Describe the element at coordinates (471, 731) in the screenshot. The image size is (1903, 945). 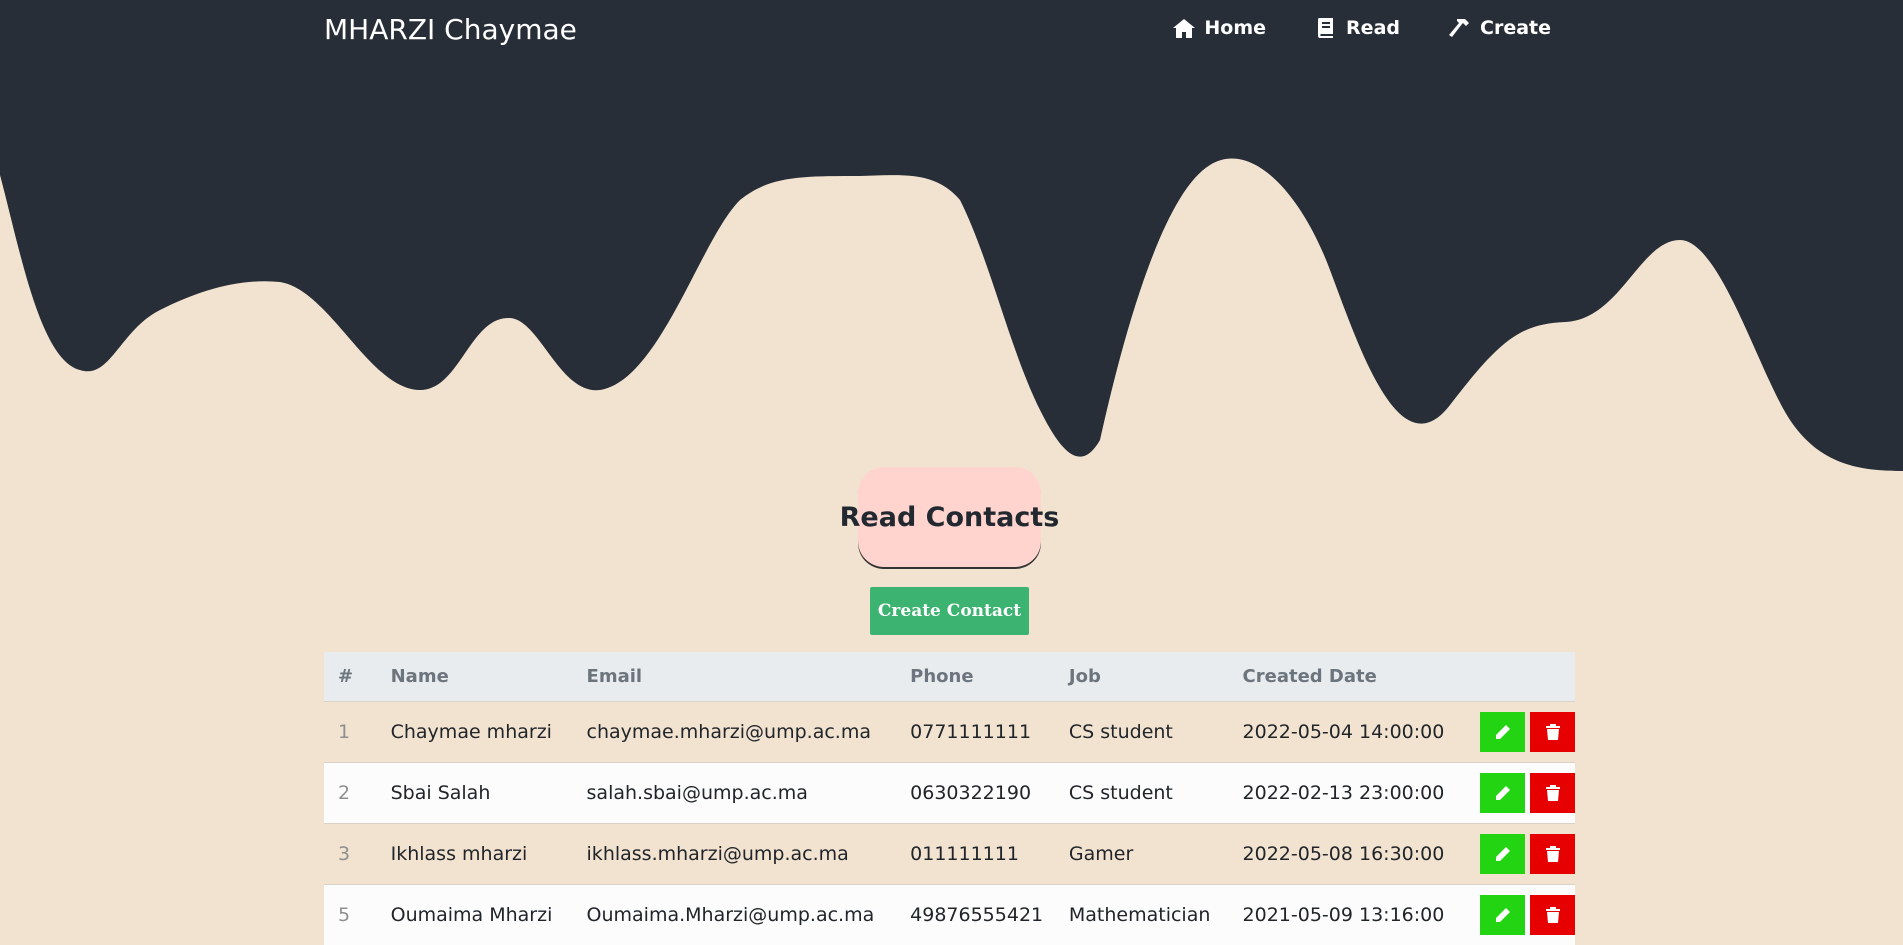
I see `cell-name: Chaymae mharzi` at that location.